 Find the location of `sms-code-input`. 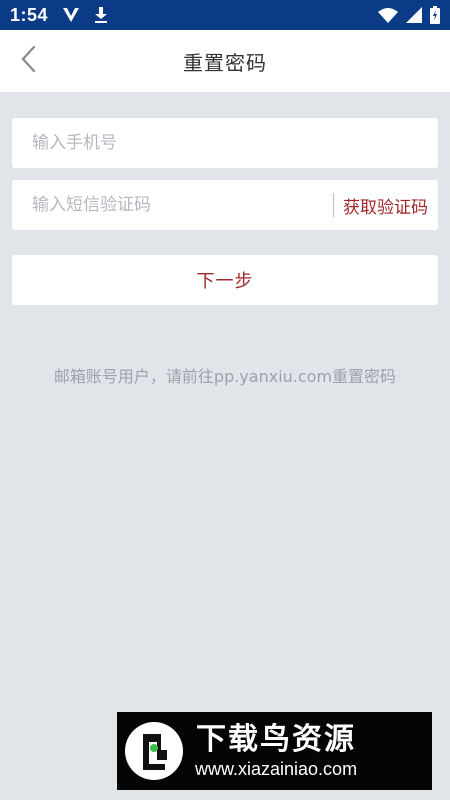

sms-code-input is located at coordinates (172, 205).